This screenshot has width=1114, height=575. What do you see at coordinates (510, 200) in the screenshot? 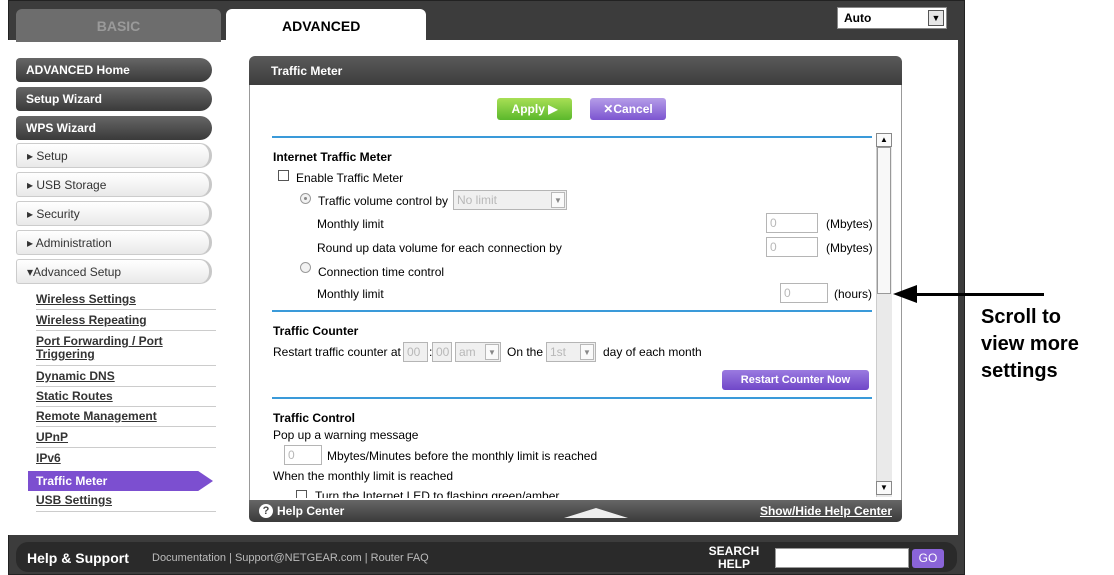
I see `volume-control-select: No limit ▼` at bounding box center [510, 200].